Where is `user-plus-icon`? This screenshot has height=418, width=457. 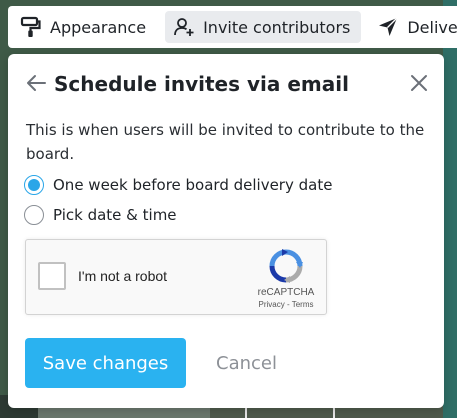 user-plus-icon is located at coordinates (184, 27).